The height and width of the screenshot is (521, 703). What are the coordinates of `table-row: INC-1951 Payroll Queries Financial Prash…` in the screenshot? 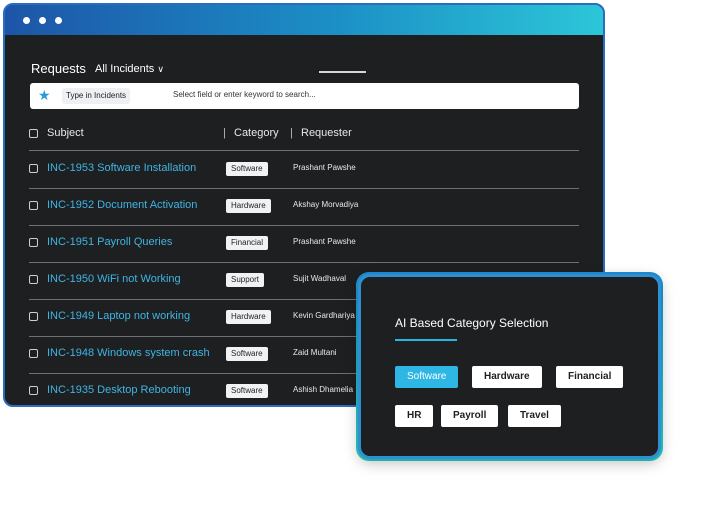 It's located at (305, 244).